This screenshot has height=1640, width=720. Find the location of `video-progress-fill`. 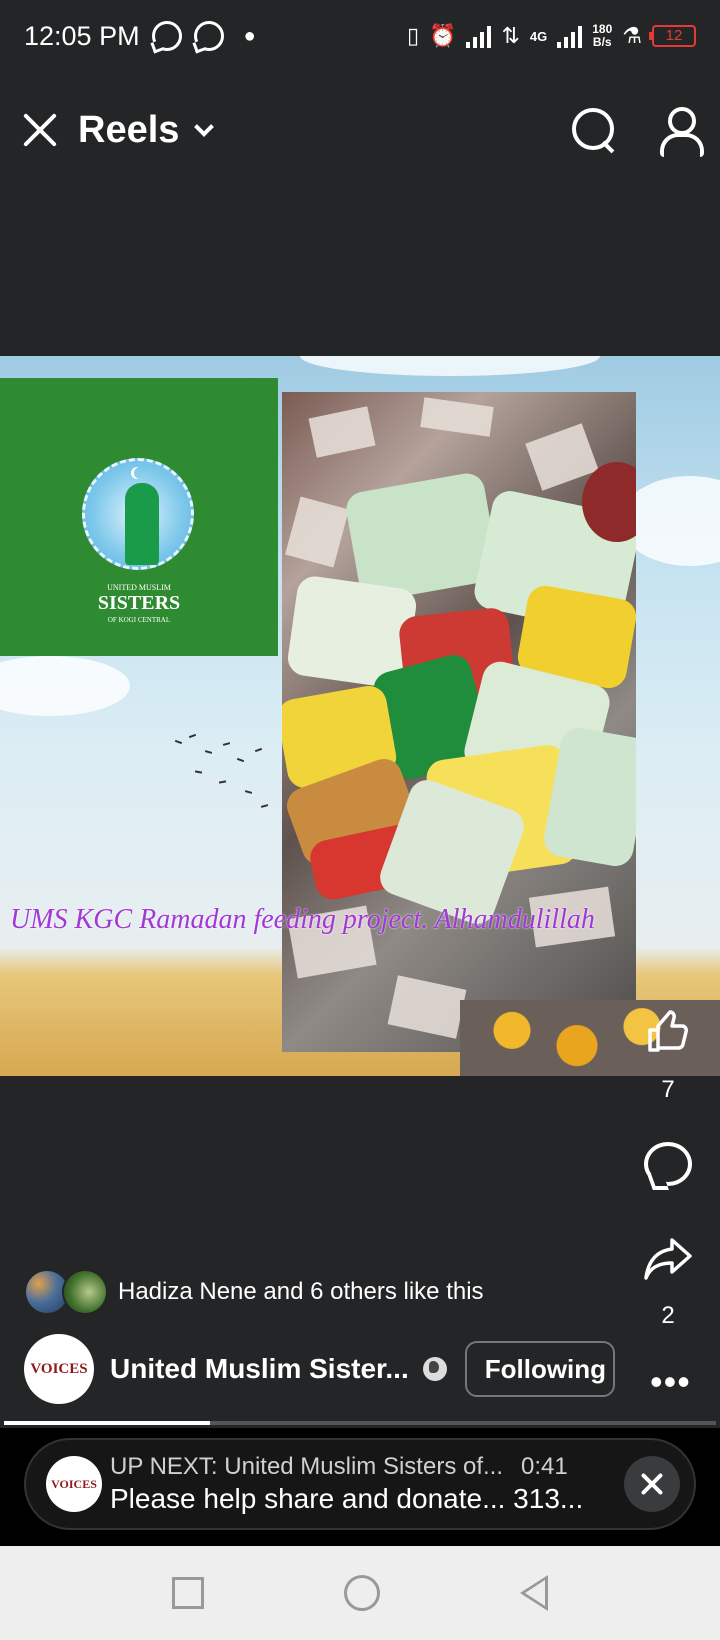

video-progress-fill is located at coordinates (107, 1423).